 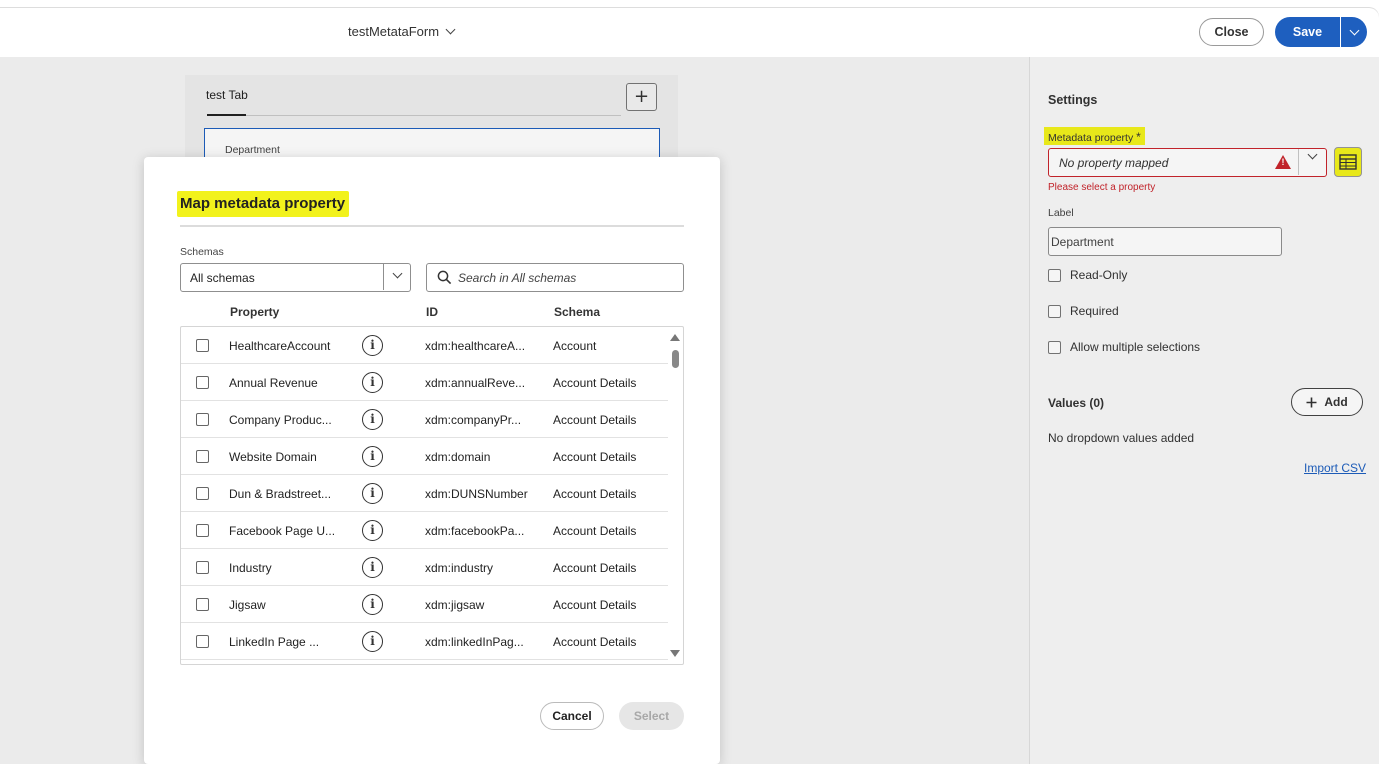 What do you see at coordinates (250, 568) in the screenshot?
I see `property-cell: Industry` at bounding box center [250, 568].